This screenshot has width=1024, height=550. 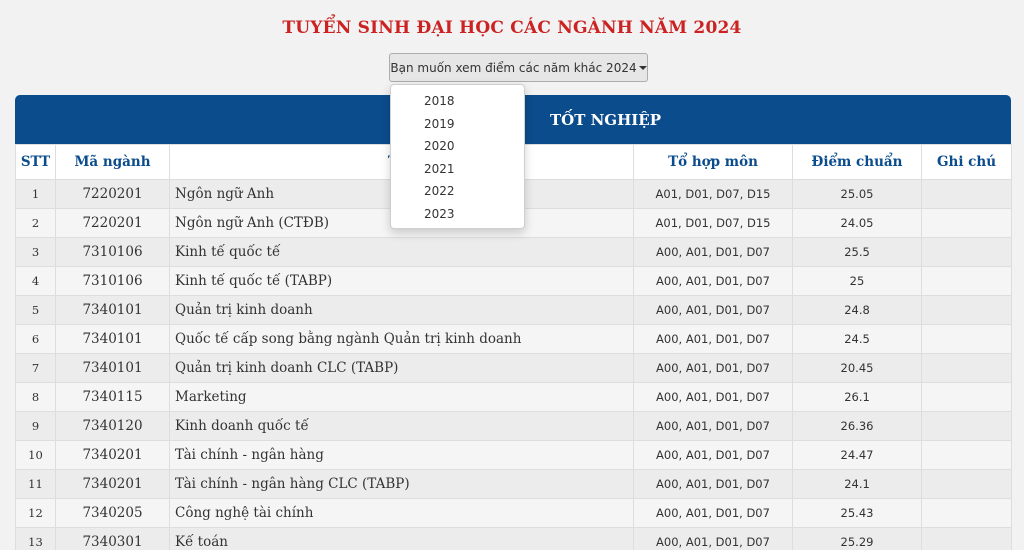 What do you see at coordinates (857, 455) in the screenshot?
I see `row-cutoff-score: 24.47` at bounding box center [857, 455].